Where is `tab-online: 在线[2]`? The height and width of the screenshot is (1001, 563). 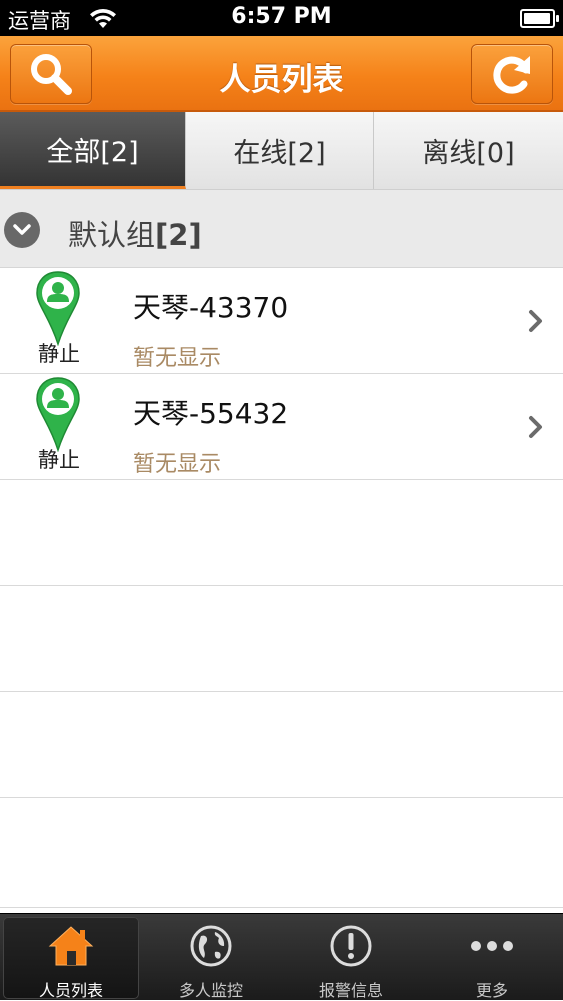 tab-online: 在线[2] is located at coordinates (280, 150).